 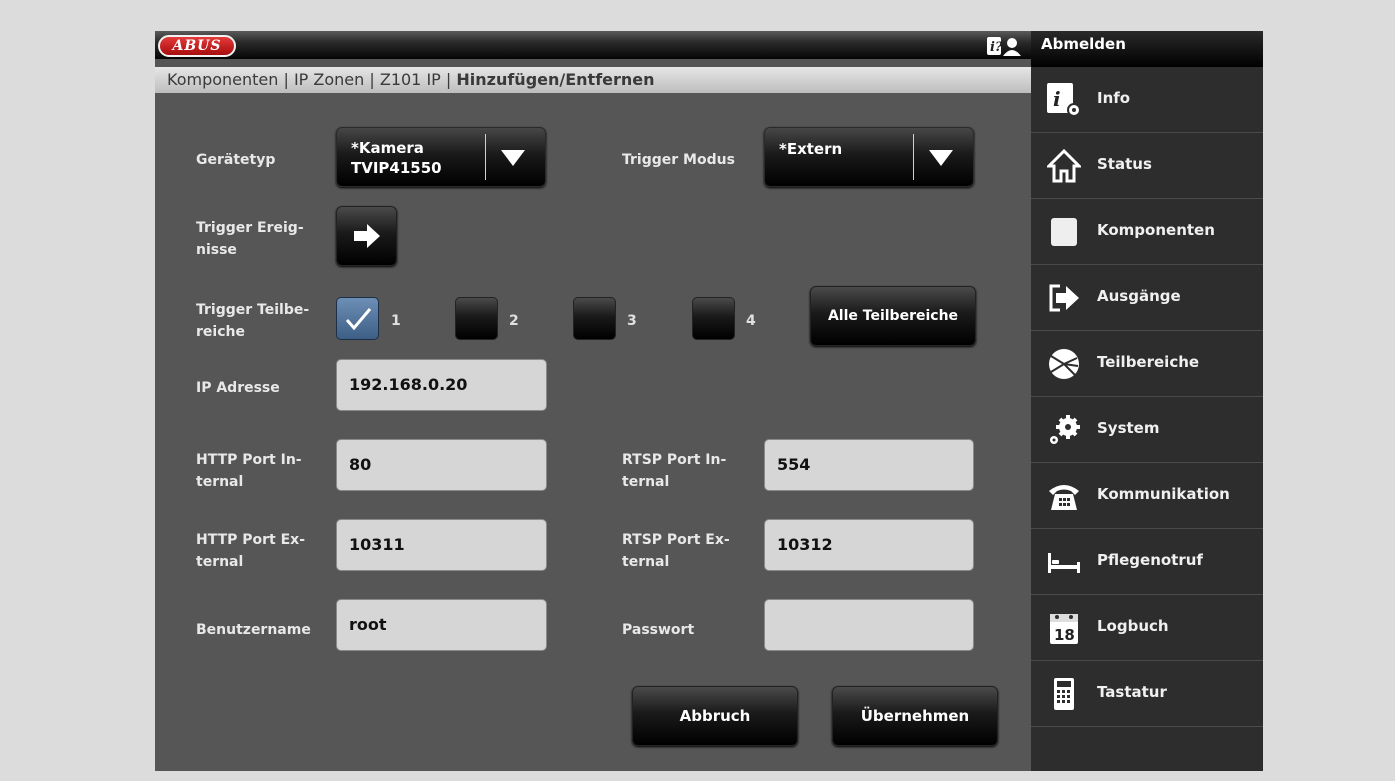 What do you see at coordinates (594, 318) in the screenshot?
I see `partition-3-checkbox` at bounding box center [594, 318].